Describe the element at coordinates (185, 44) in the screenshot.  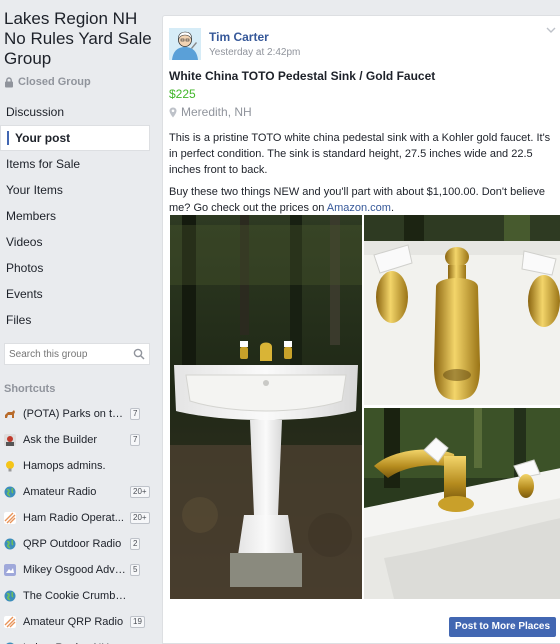
I see `avatar` at that location.